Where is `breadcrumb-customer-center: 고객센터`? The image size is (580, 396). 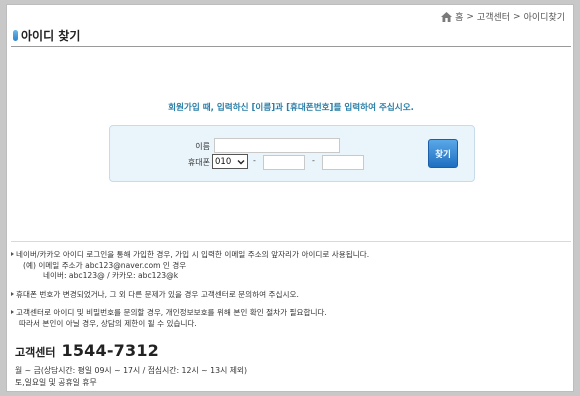
breadcrumb-customer-center: 고객센터 is located at coordinates (493, 16).